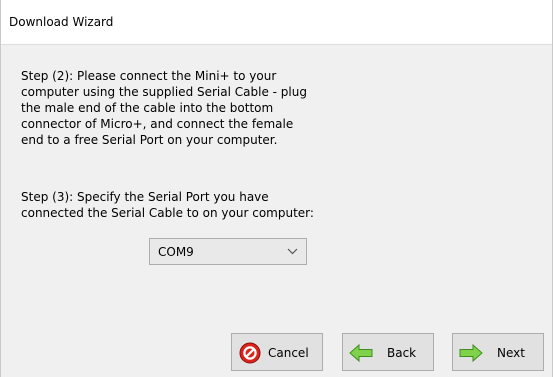  What do you see at coordinates (471, 353) in the screenshot?
I see `arrow-right-icon` at bounding box center [471, 353].